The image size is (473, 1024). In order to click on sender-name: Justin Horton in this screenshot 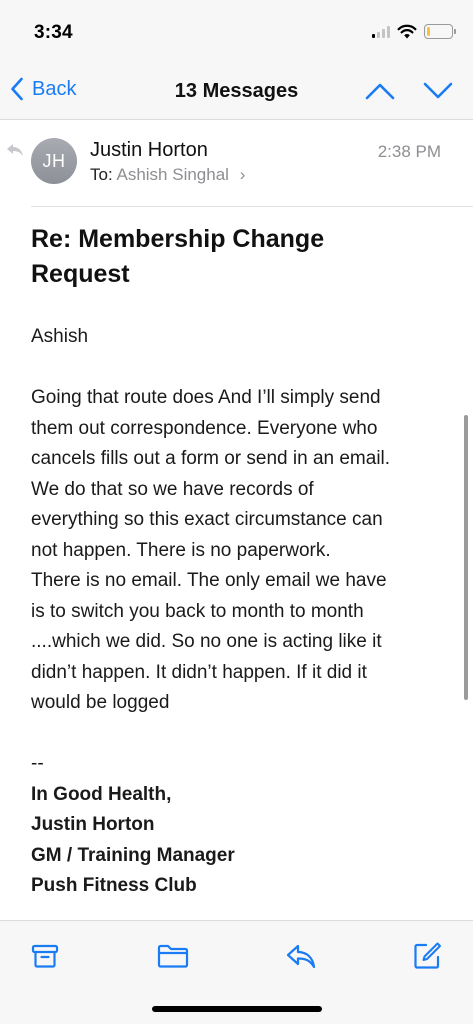, I will do `click(149, 150)`.